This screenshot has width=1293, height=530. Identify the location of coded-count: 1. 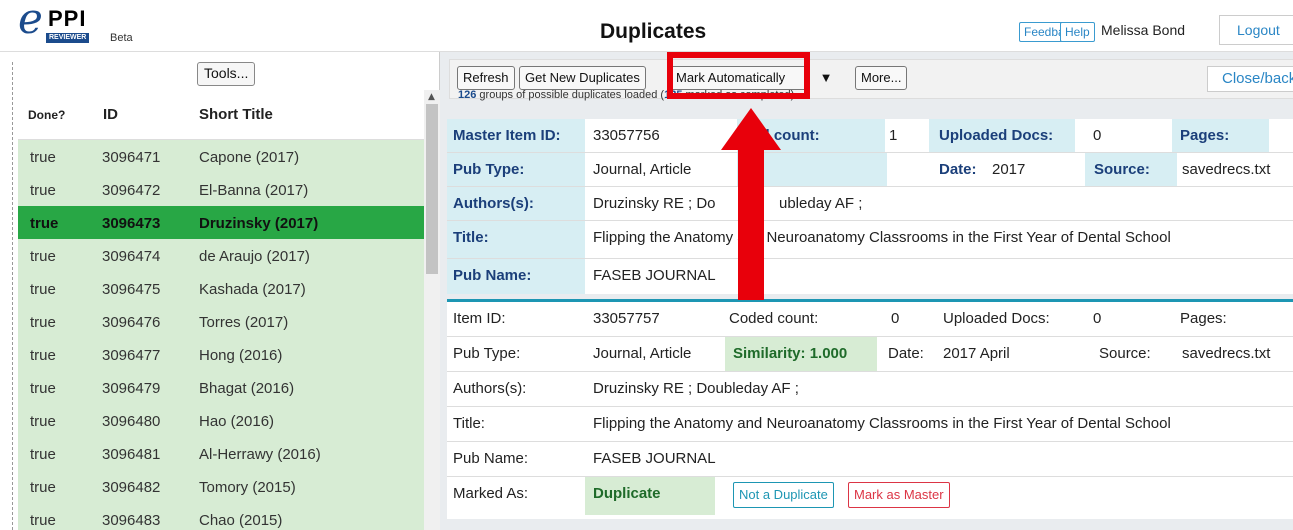
(893, 135).